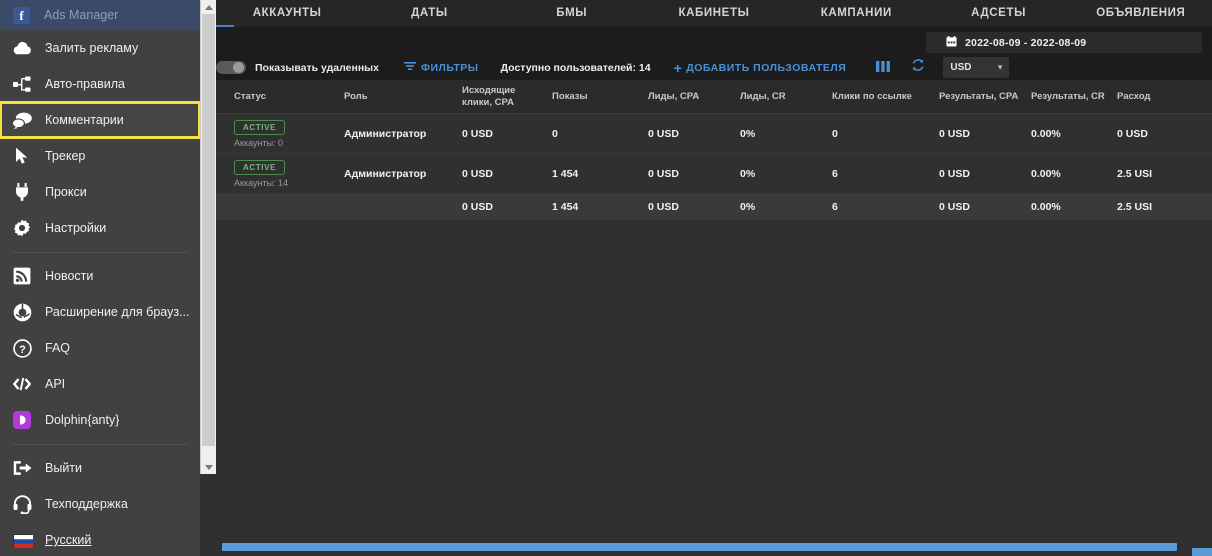 The height and width of the screenshot is (556, 1212). What do you see at coordinates (100, 539) in the screenshot?
I see `sidebar-item-language: Русский` at bounding box center [100, 539].